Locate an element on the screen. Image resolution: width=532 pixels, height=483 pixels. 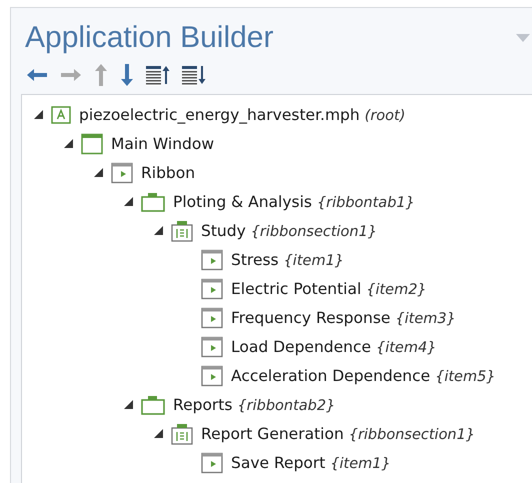
down-arrow-button is located at coordinates (127, 75).